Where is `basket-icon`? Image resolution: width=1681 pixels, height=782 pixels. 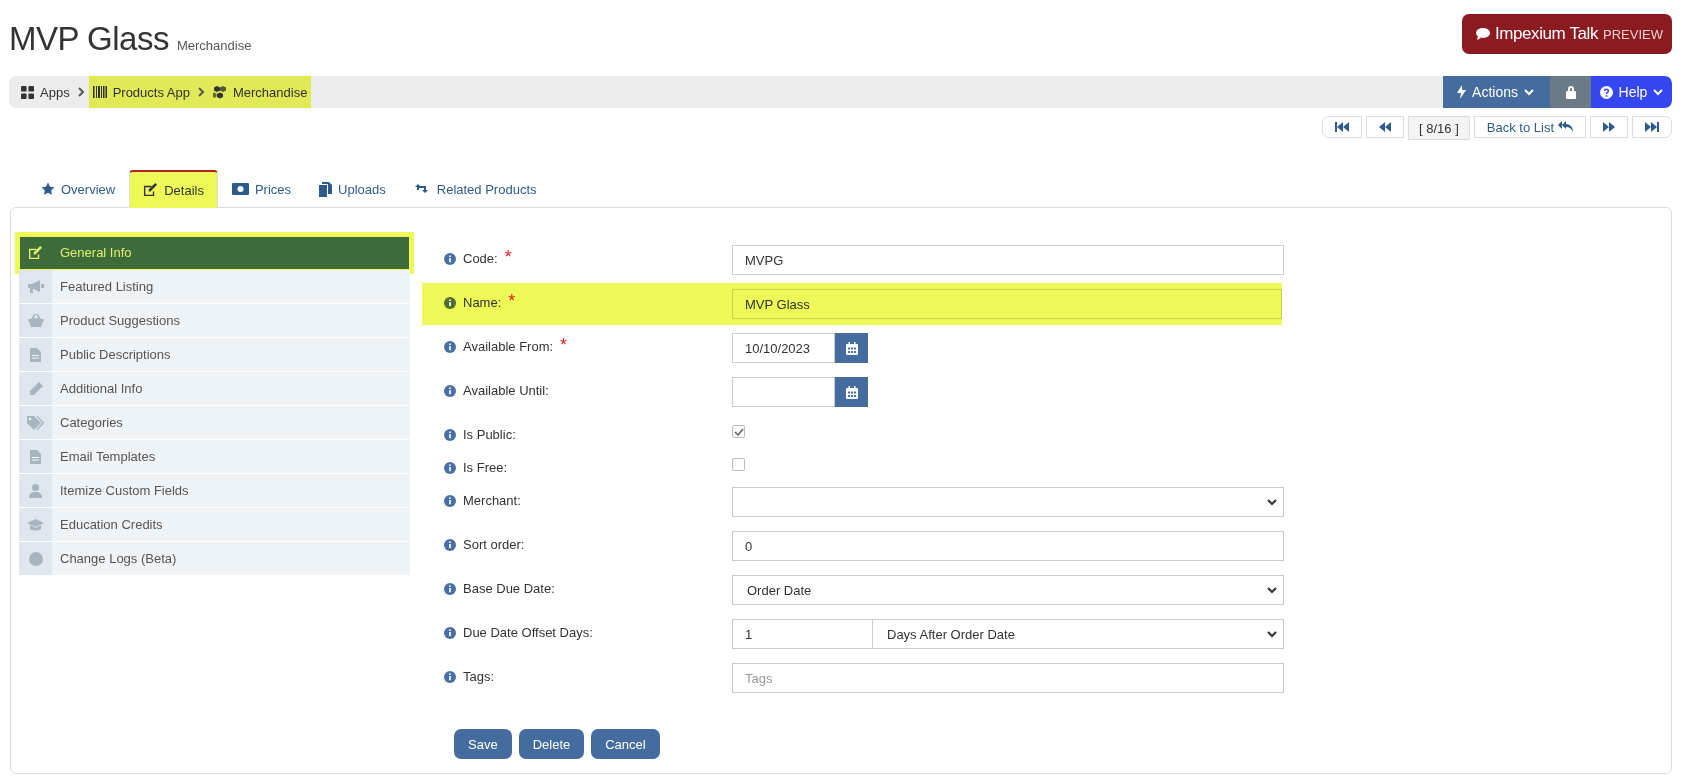 basket-icon is located at coordinates (35, 320).